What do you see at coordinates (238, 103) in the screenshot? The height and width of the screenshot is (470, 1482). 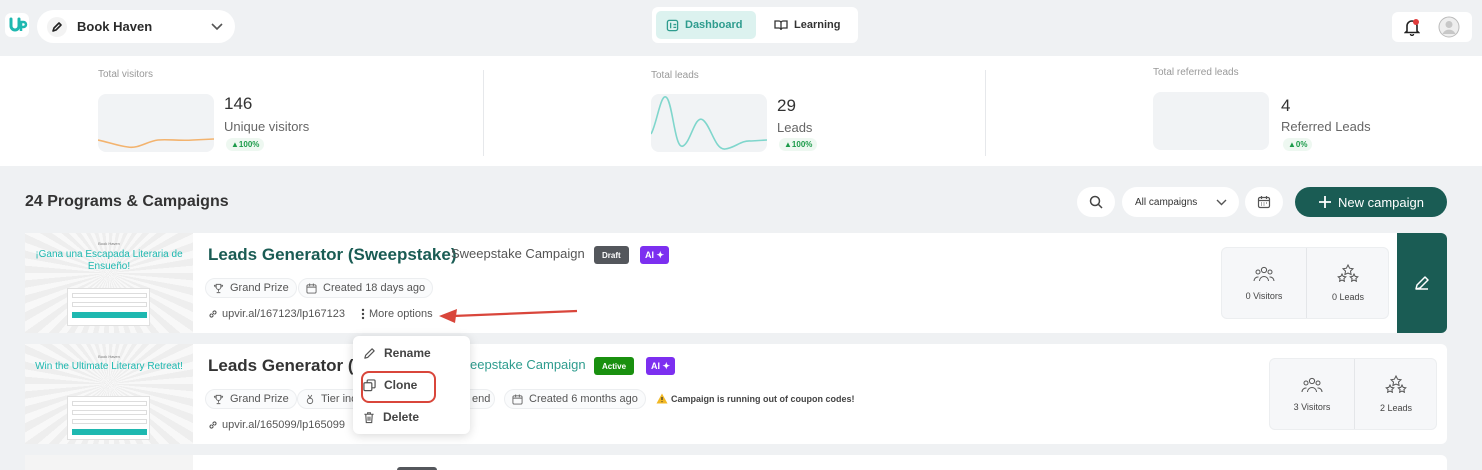 I see `stat-value: 146` at bounding box center [238, 103].